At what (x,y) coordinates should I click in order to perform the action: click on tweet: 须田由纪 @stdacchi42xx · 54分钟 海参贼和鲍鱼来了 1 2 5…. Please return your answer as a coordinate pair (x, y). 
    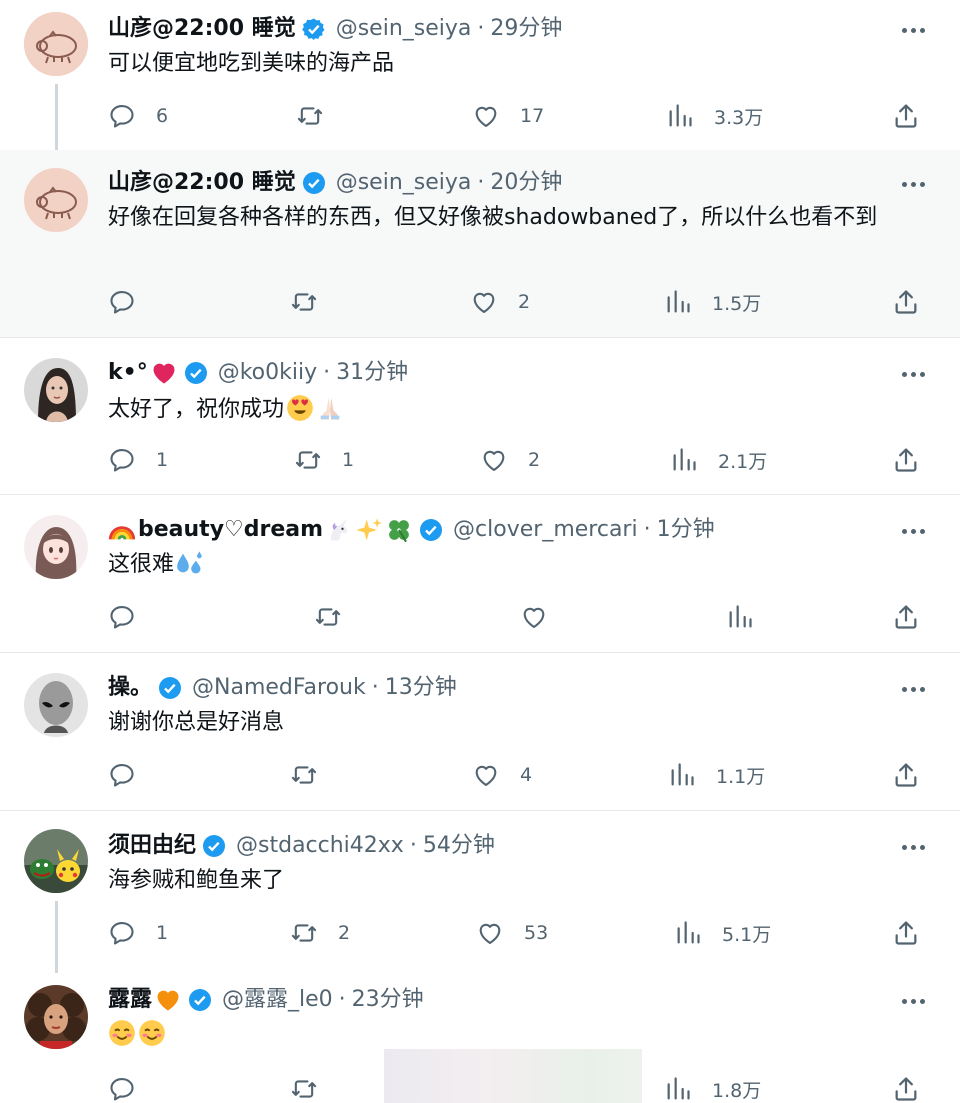
    Looking at the image, I should click on (480, 892).